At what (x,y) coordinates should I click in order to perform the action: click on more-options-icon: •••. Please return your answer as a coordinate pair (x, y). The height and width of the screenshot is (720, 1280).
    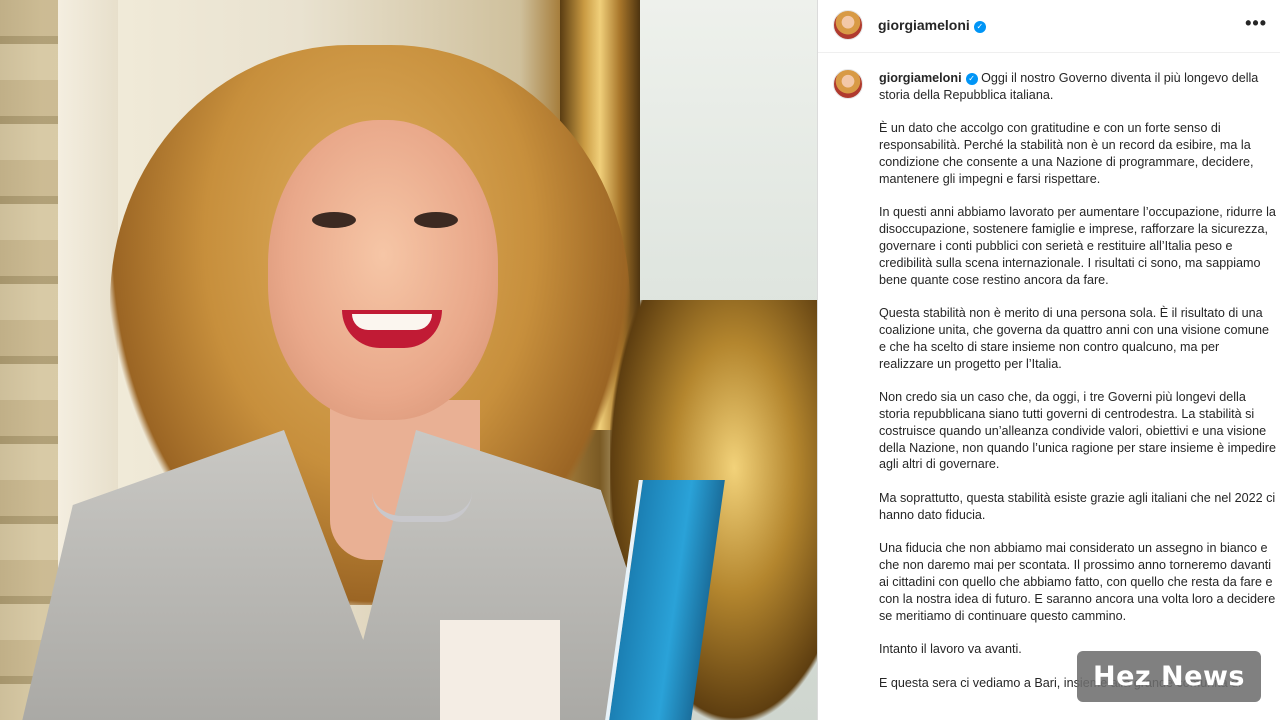
    Looking at the image, I should click on (1256, 23).